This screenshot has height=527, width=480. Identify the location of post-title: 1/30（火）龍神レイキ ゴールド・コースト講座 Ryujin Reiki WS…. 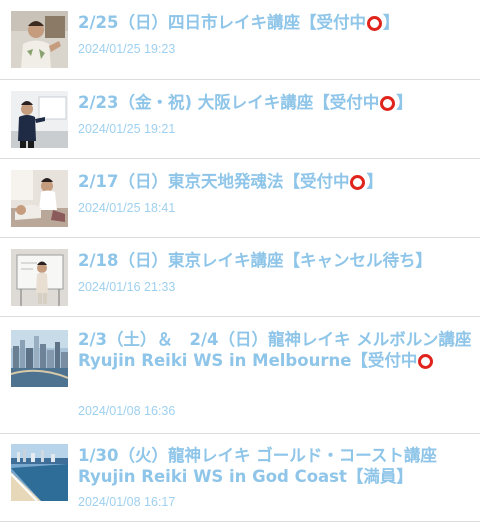
(266, 466).